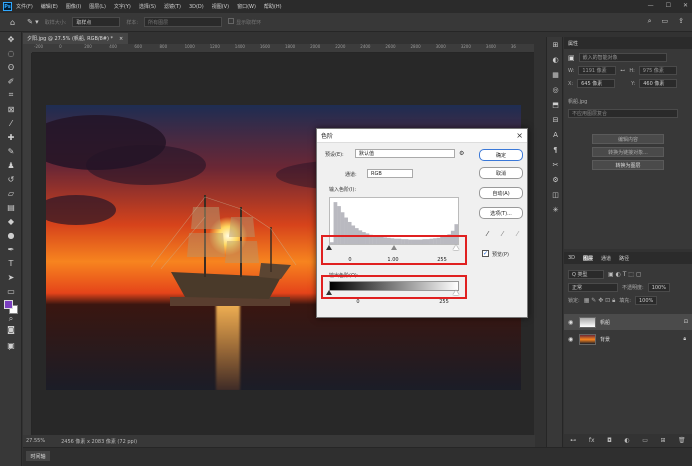 The height and width of the screenshot is (466, 692). Describe the element at coordinates (24, 6) in the screenshot. I see `menu-file: 文件(F)` at that location.